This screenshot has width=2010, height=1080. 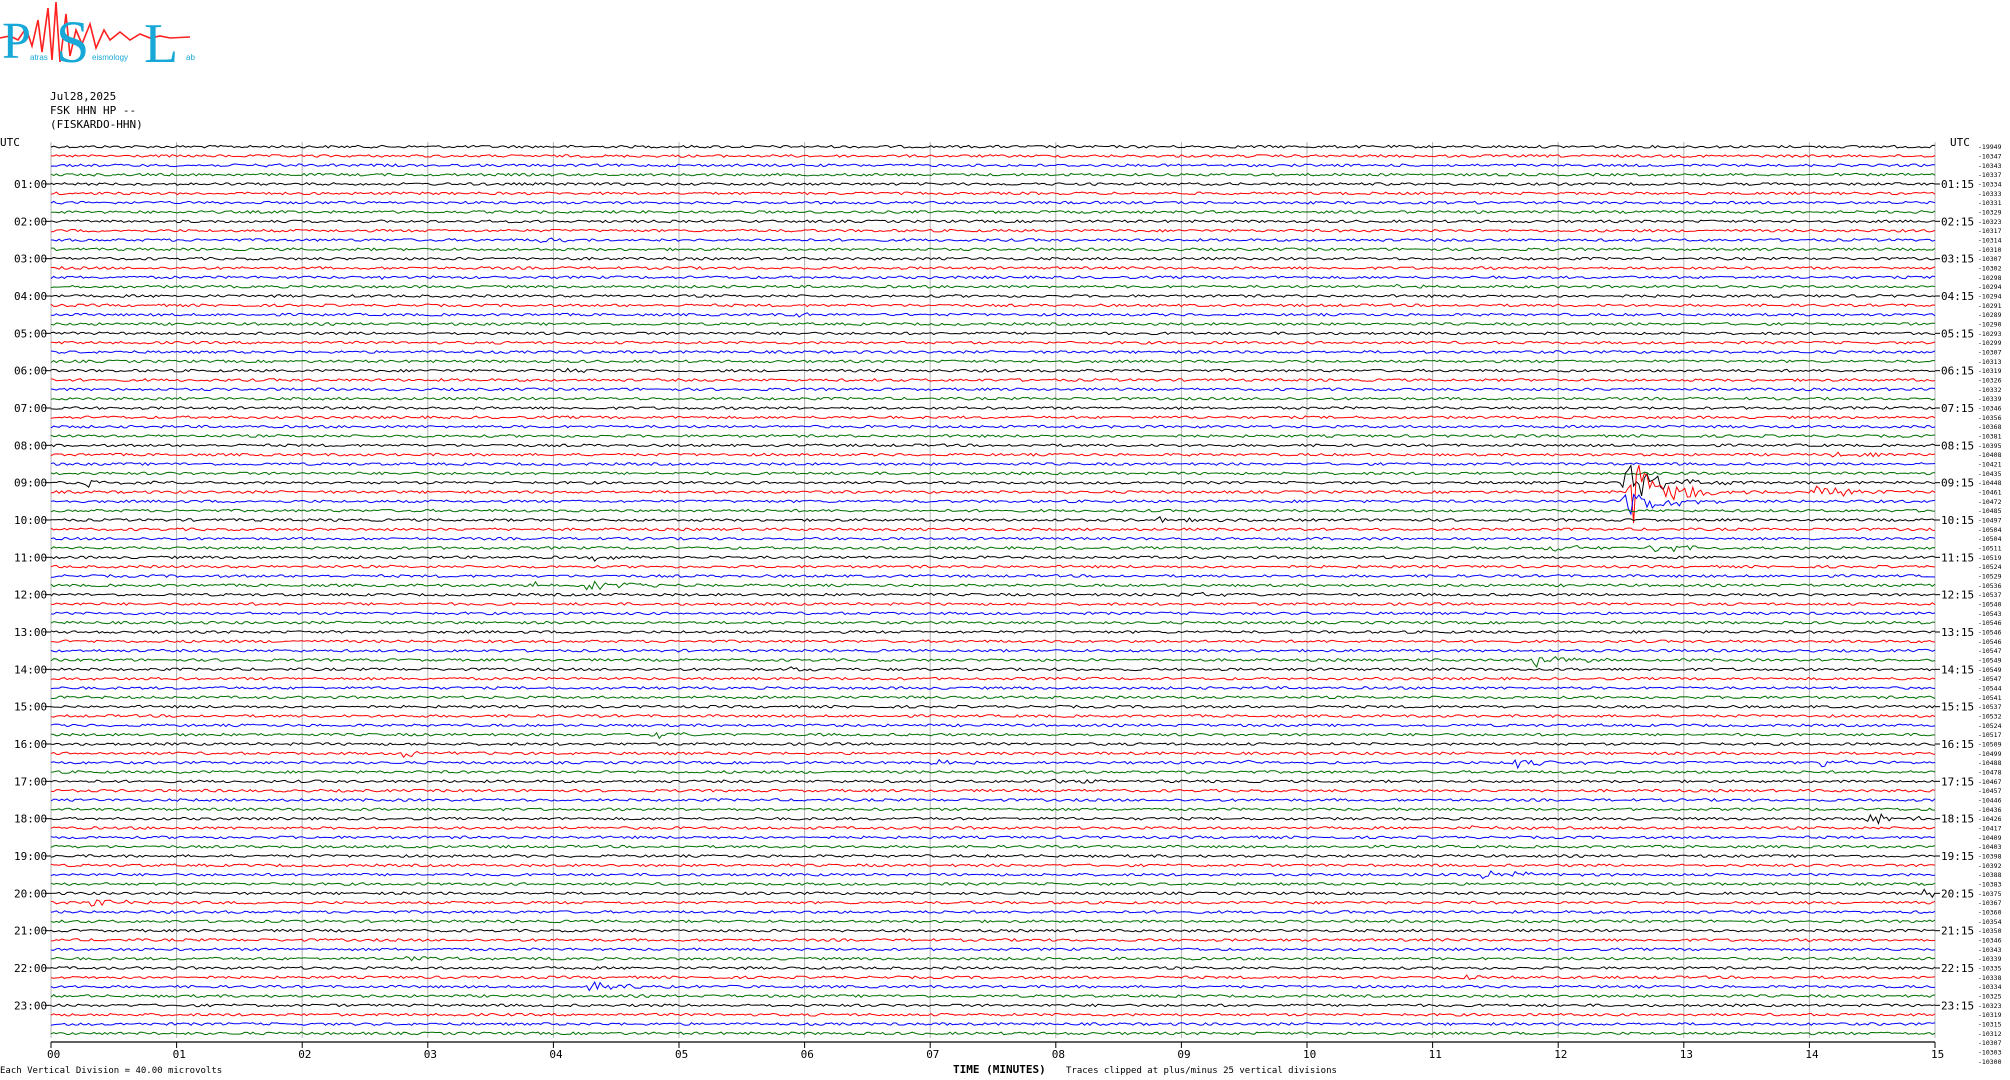 What do you see at coordinates (53, 1054) in the screenshot?
I see `x-tick-label: 00` at bounding box center [53, 1054].